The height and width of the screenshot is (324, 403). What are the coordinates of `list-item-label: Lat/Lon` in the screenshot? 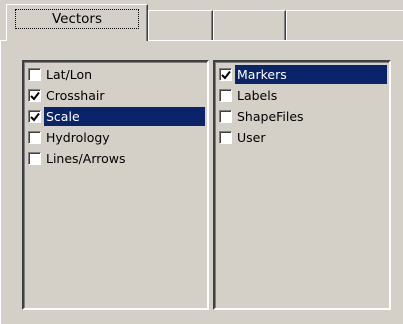 It's located at (69, 74).